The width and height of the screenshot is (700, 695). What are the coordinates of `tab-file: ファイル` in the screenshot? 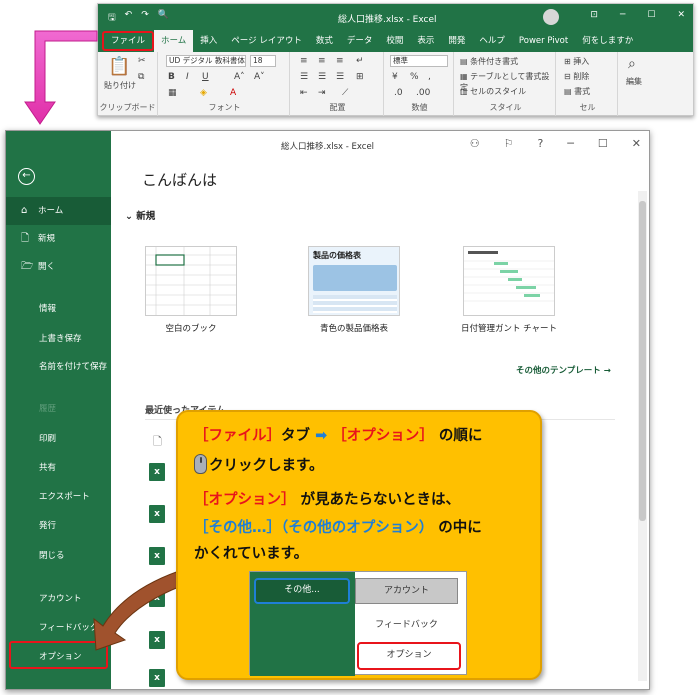 It's located at (128, 41).